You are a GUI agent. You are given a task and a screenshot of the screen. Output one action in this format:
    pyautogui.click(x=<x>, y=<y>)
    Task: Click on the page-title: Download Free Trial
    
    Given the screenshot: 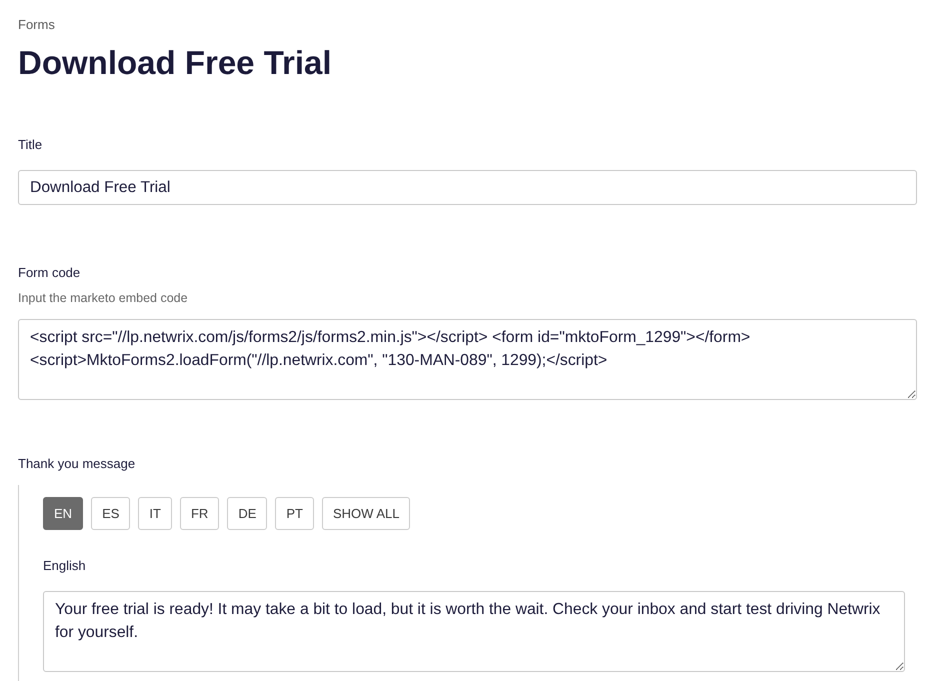 What is the action you would take?
    pyautogui.click(x=175, y=63)
    